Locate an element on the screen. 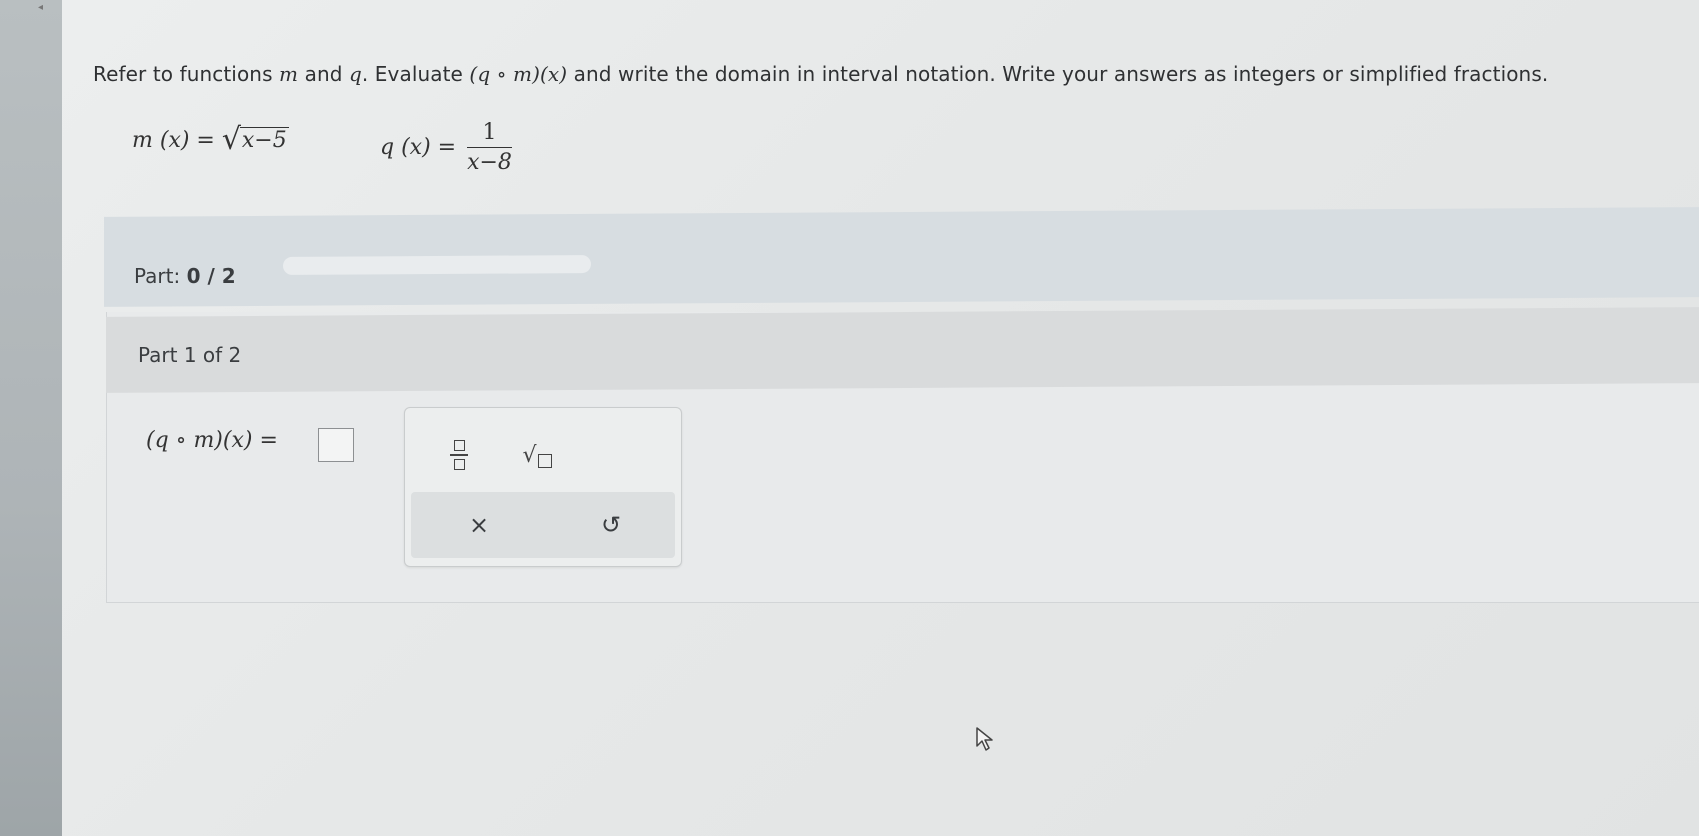  m-definition-sqrt: √ x−5 is located at coordinates (255, 139).